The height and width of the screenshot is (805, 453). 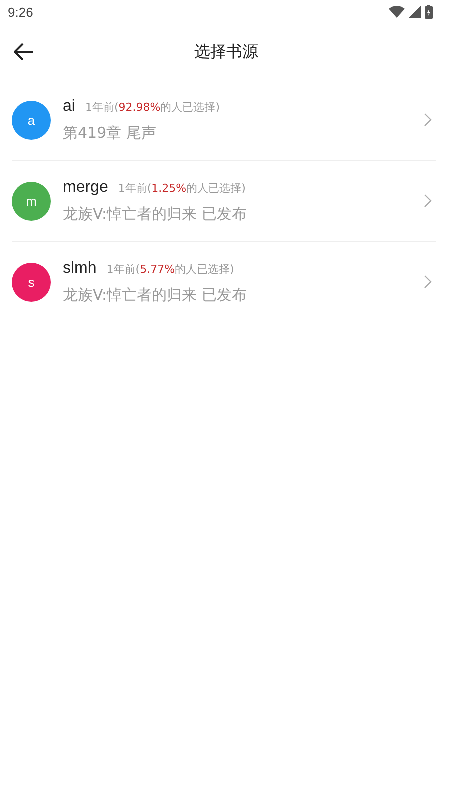 What do you see at coordinates (152, 107) in the screenshot?
I see `source-meta: 1年前(92.98%的人已选择)` at bounding box center [152, 107].